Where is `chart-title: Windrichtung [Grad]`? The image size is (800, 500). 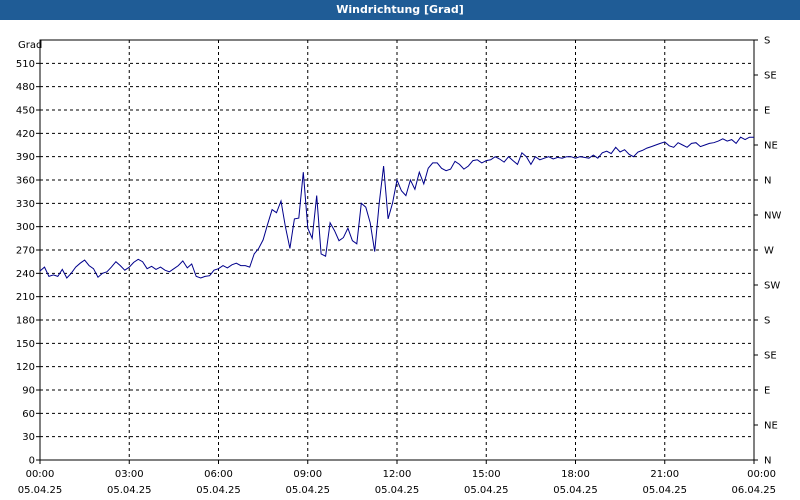 chart-title: Windrichtung [Grad] is located at coordinates (400, 10).